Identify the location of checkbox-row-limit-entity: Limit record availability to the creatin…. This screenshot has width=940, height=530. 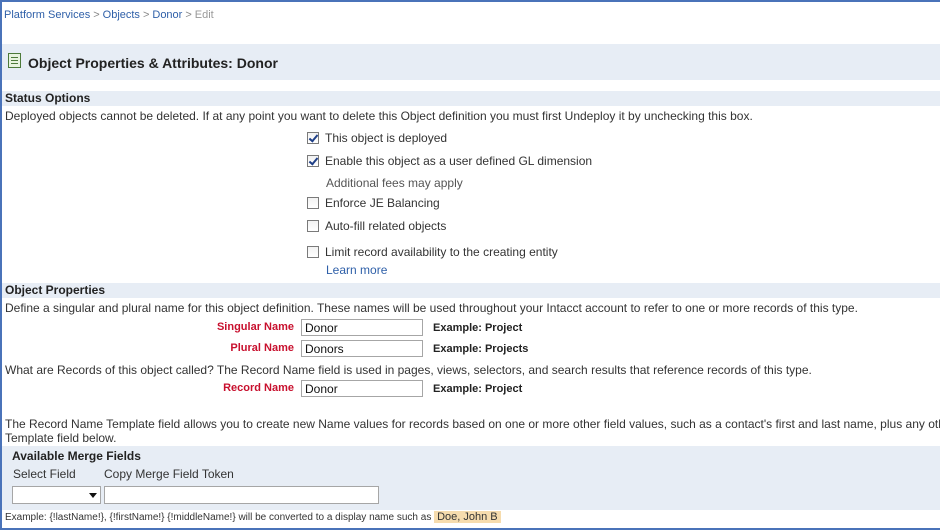
(432, 252).